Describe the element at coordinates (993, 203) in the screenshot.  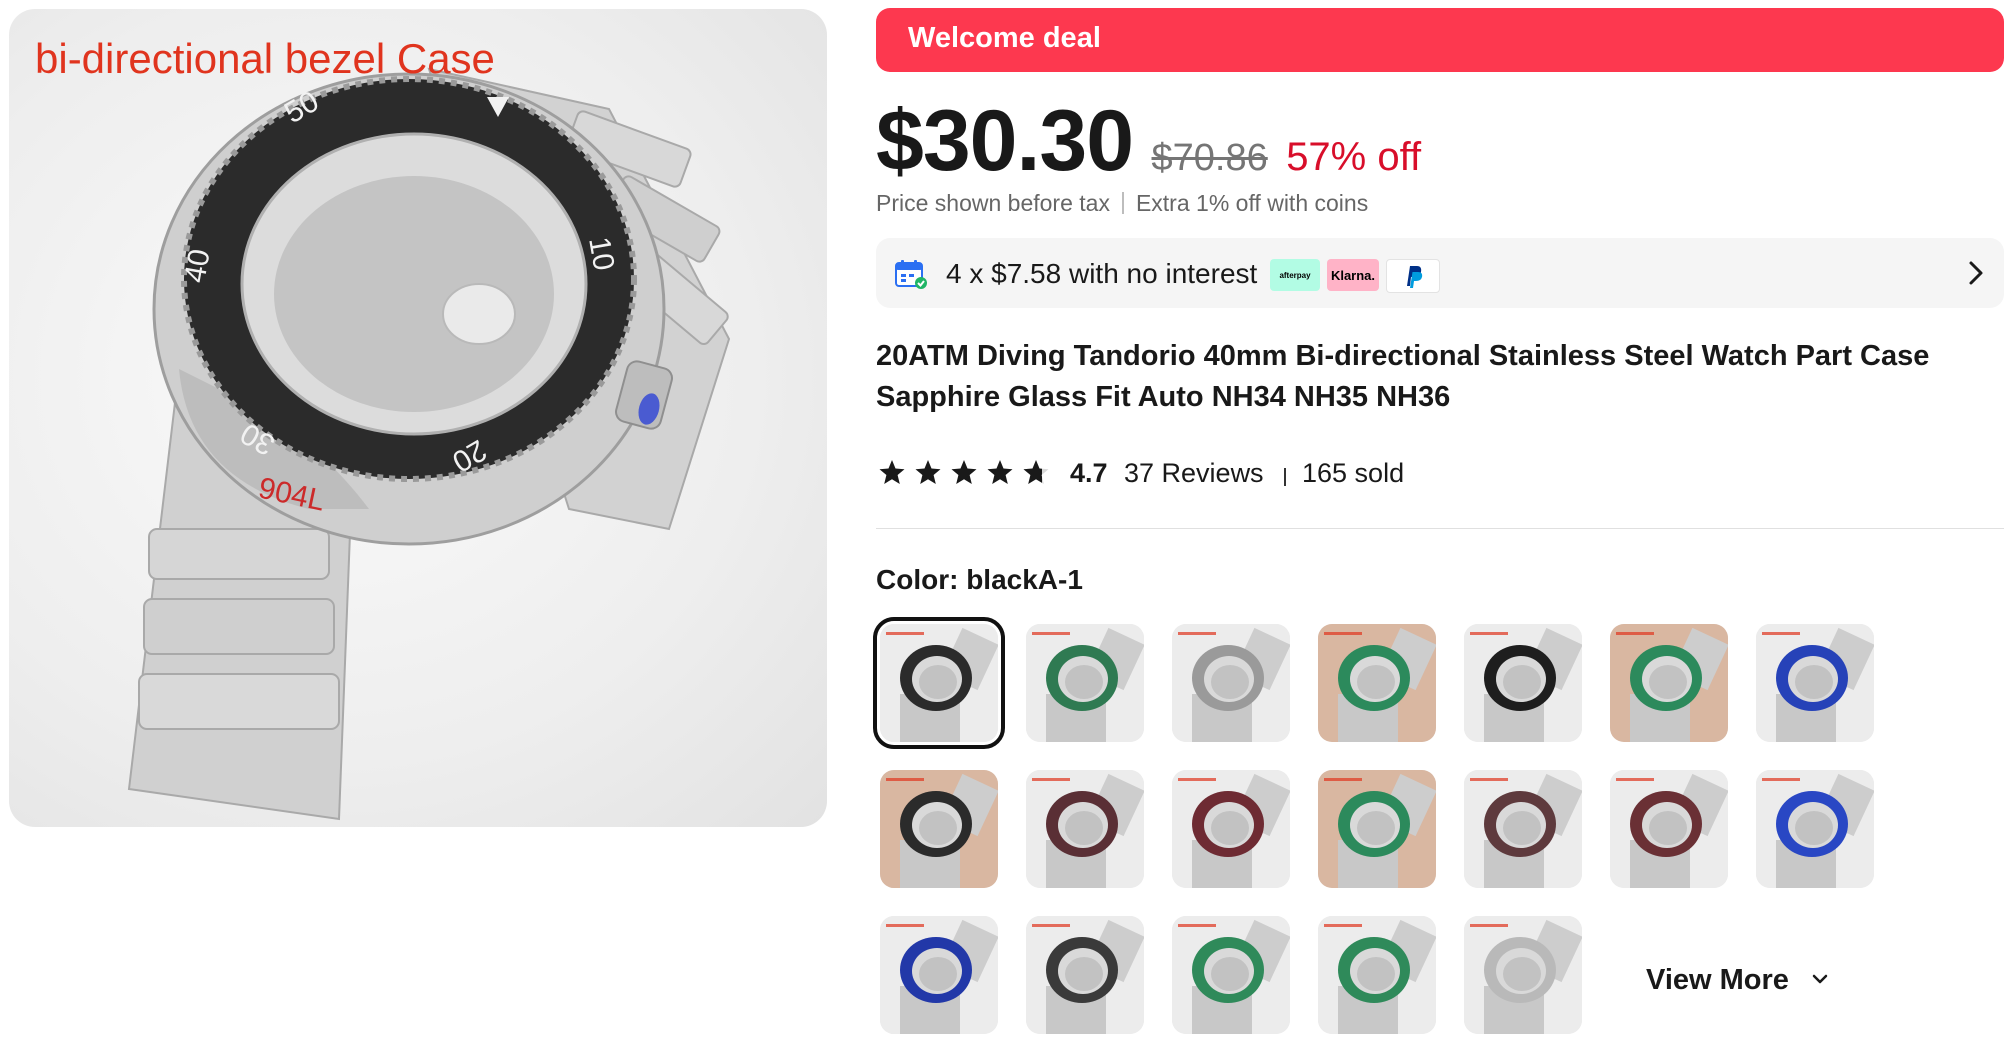
I see `tax-note: Price shown before tax` at that location.